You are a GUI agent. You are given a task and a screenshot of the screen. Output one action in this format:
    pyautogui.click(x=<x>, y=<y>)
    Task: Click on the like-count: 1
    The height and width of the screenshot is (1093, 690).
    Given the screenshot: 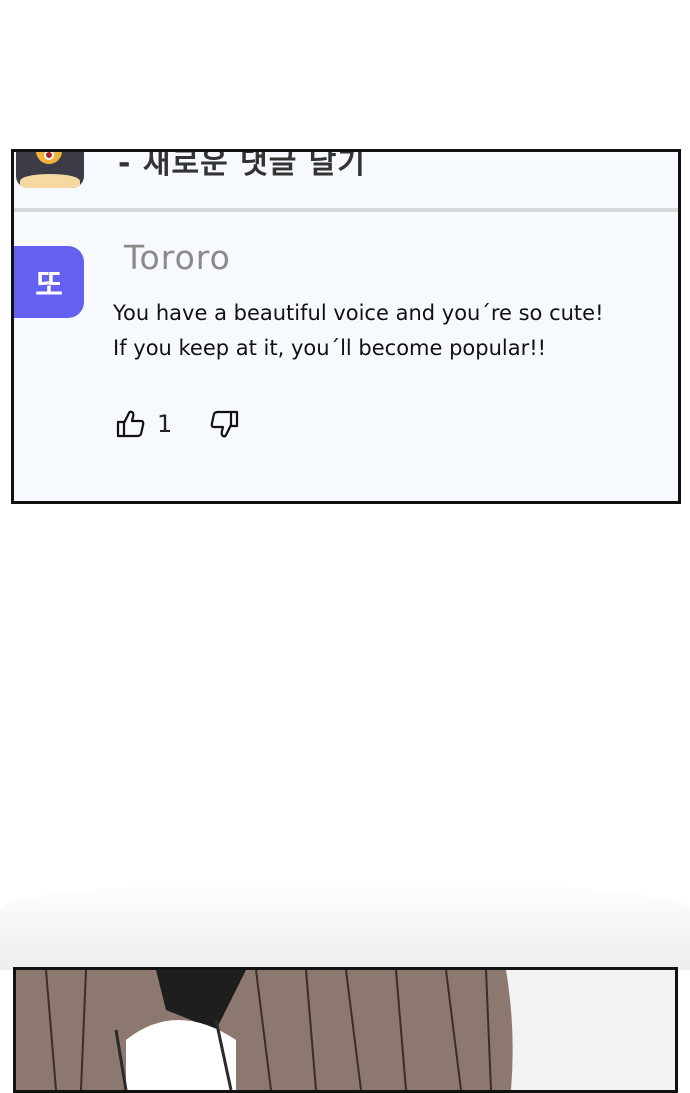 What is the action you would take?
    pyautogui.click(x=165, y=424)
    